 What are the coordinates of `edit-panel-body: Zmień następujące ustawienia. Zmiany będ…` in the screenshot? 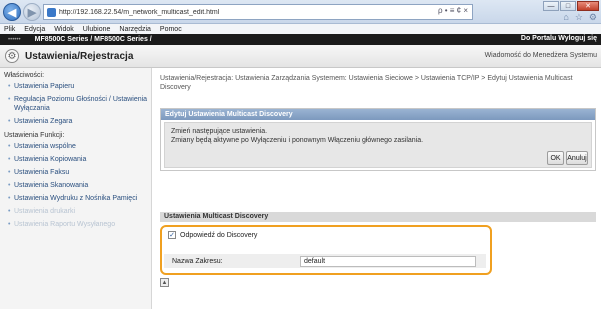 It's located at (378, 145).